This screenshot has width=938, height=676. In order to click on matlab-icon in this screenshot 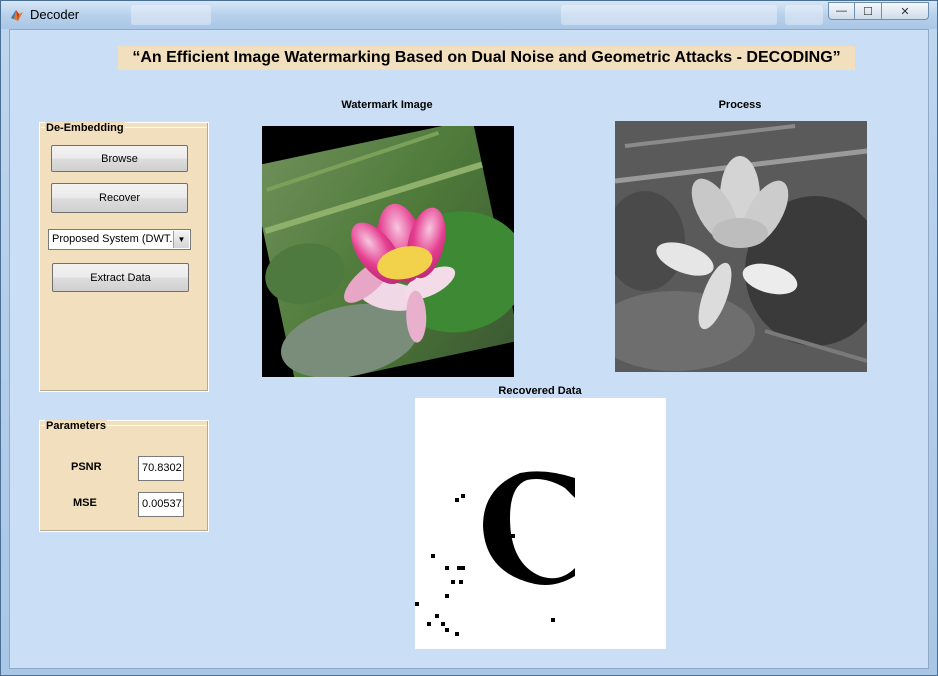, I will do `click(17, 15)`.